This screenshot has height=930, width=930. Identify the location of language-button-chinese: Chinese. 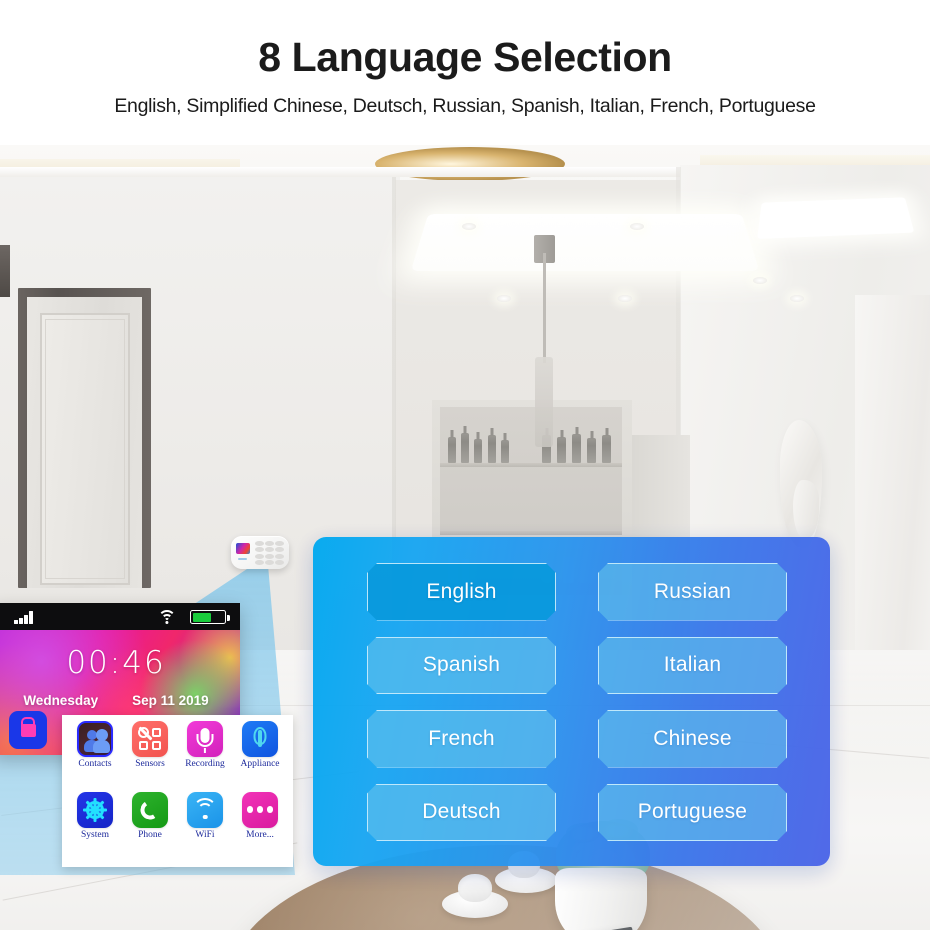
(692, 739).